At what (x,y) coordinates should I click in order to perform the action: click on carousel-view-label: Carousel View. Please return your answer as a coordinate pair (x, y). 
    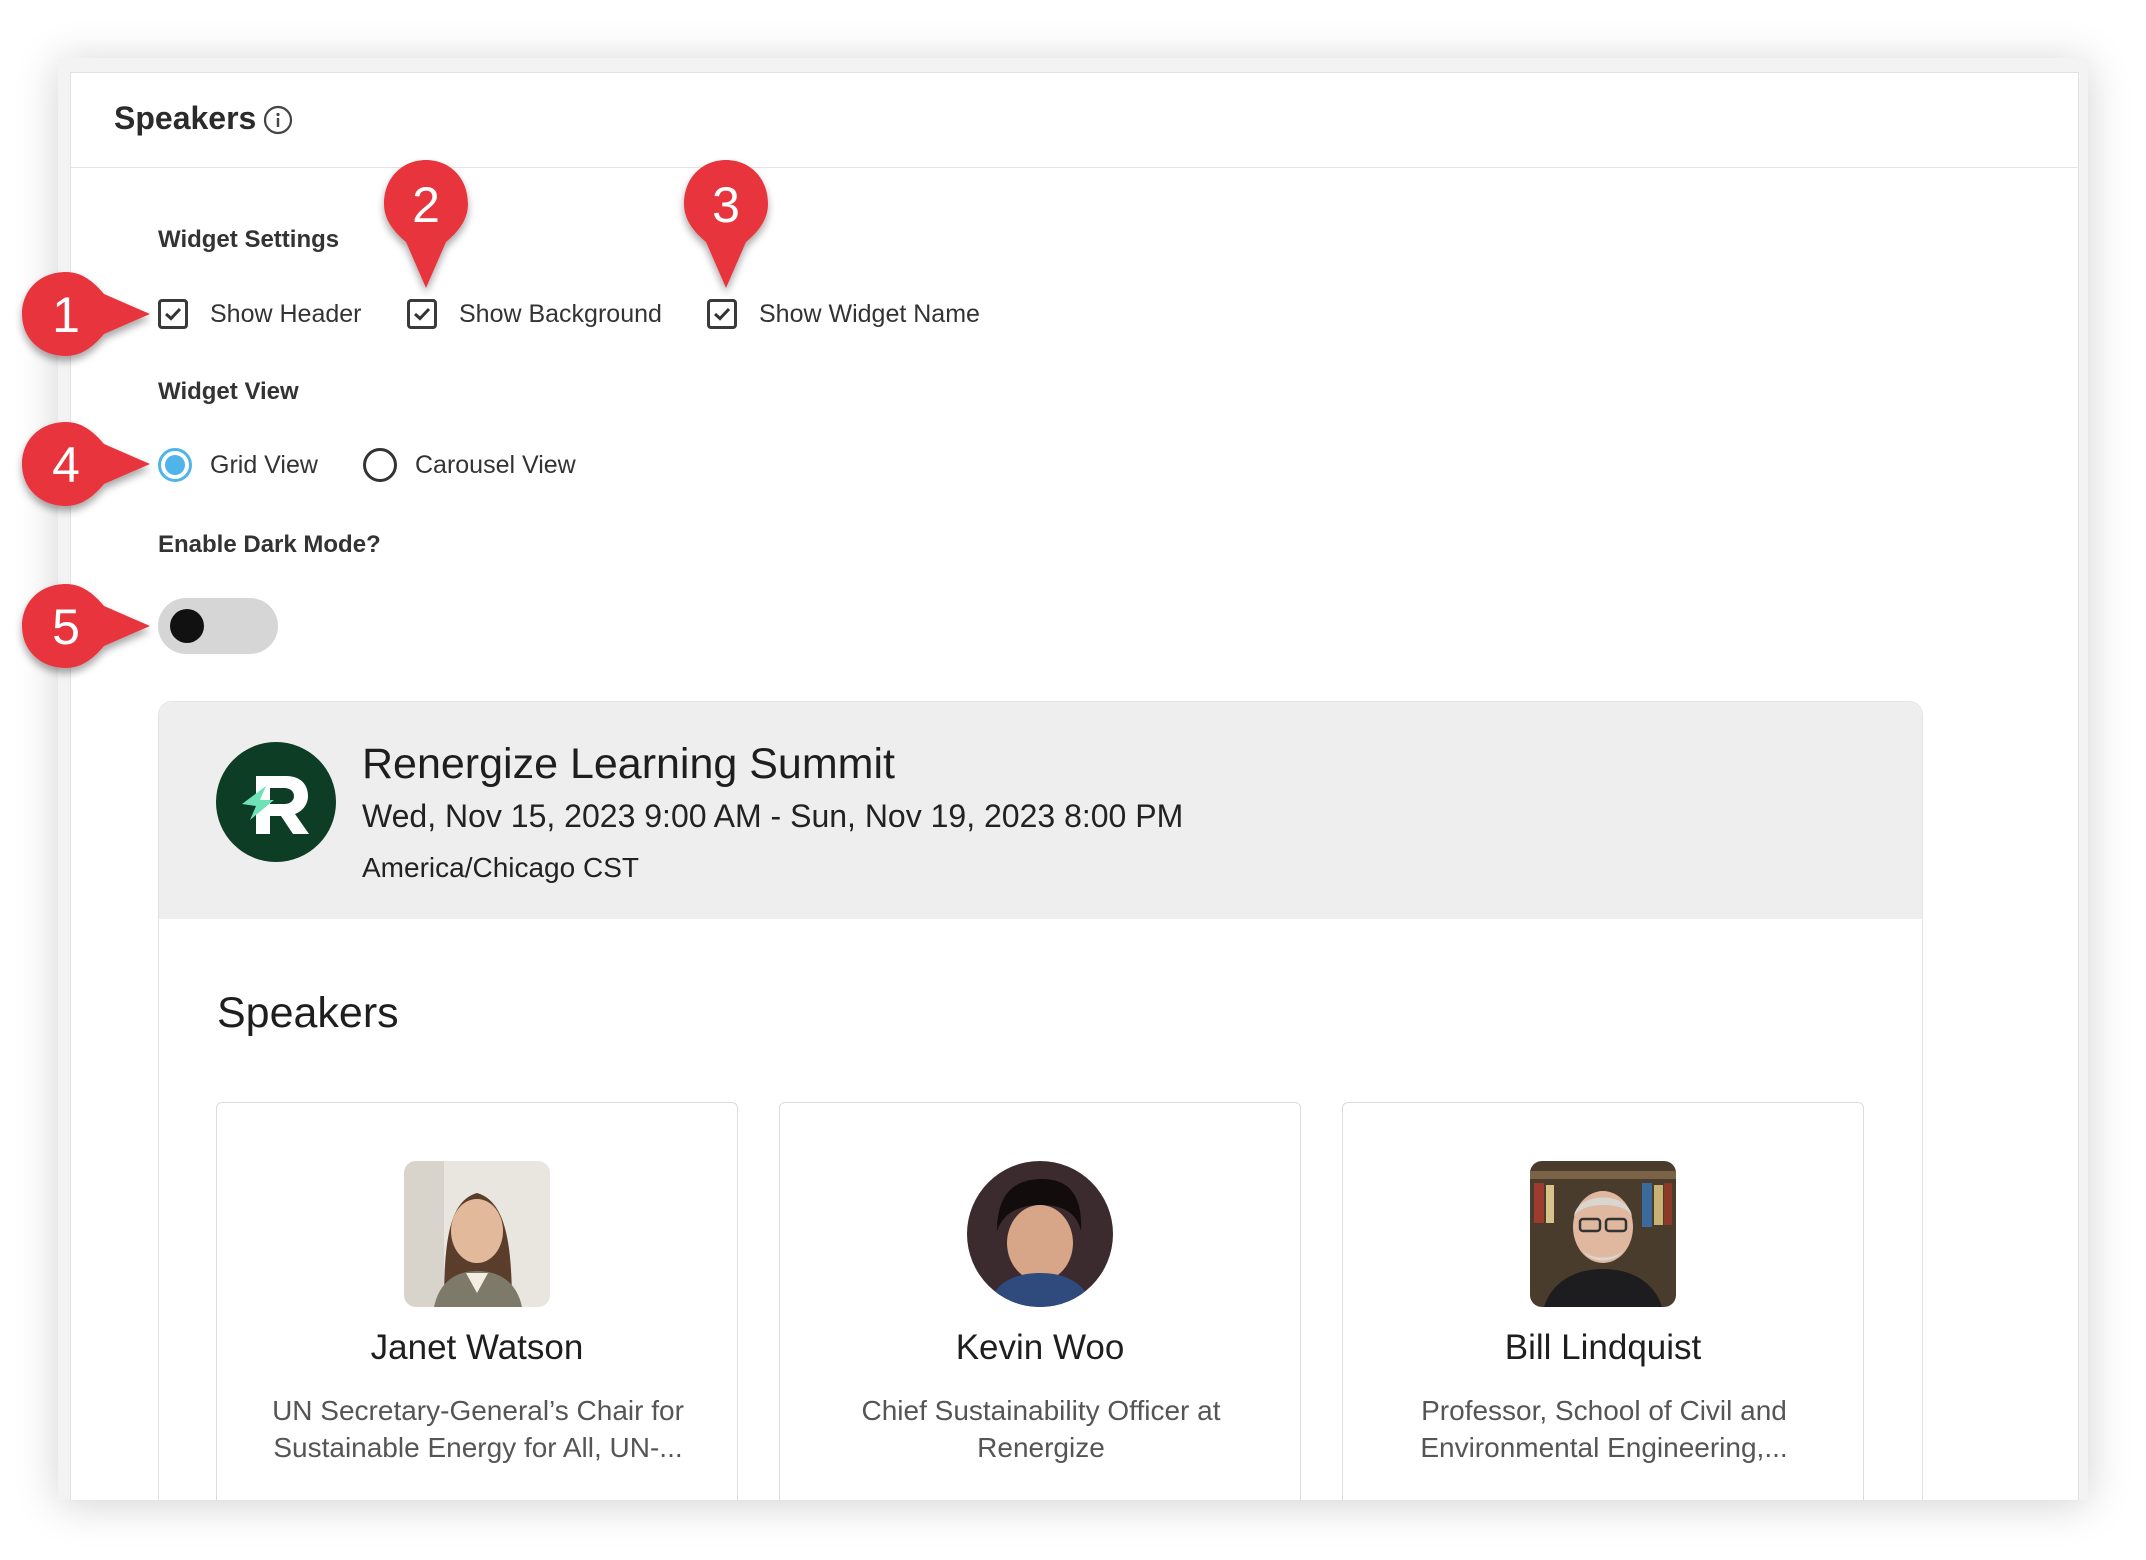
    Looking at the image, I should click on (495, 464).